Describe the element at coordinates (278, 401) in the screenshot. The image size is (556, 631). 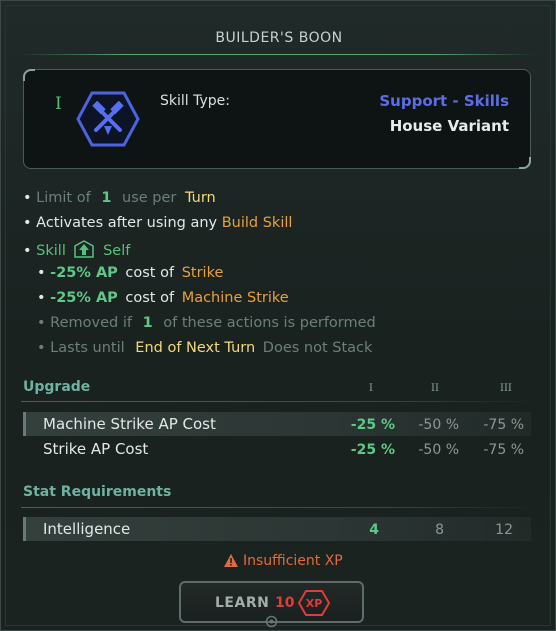
I see `upgrade-divider` at that location.